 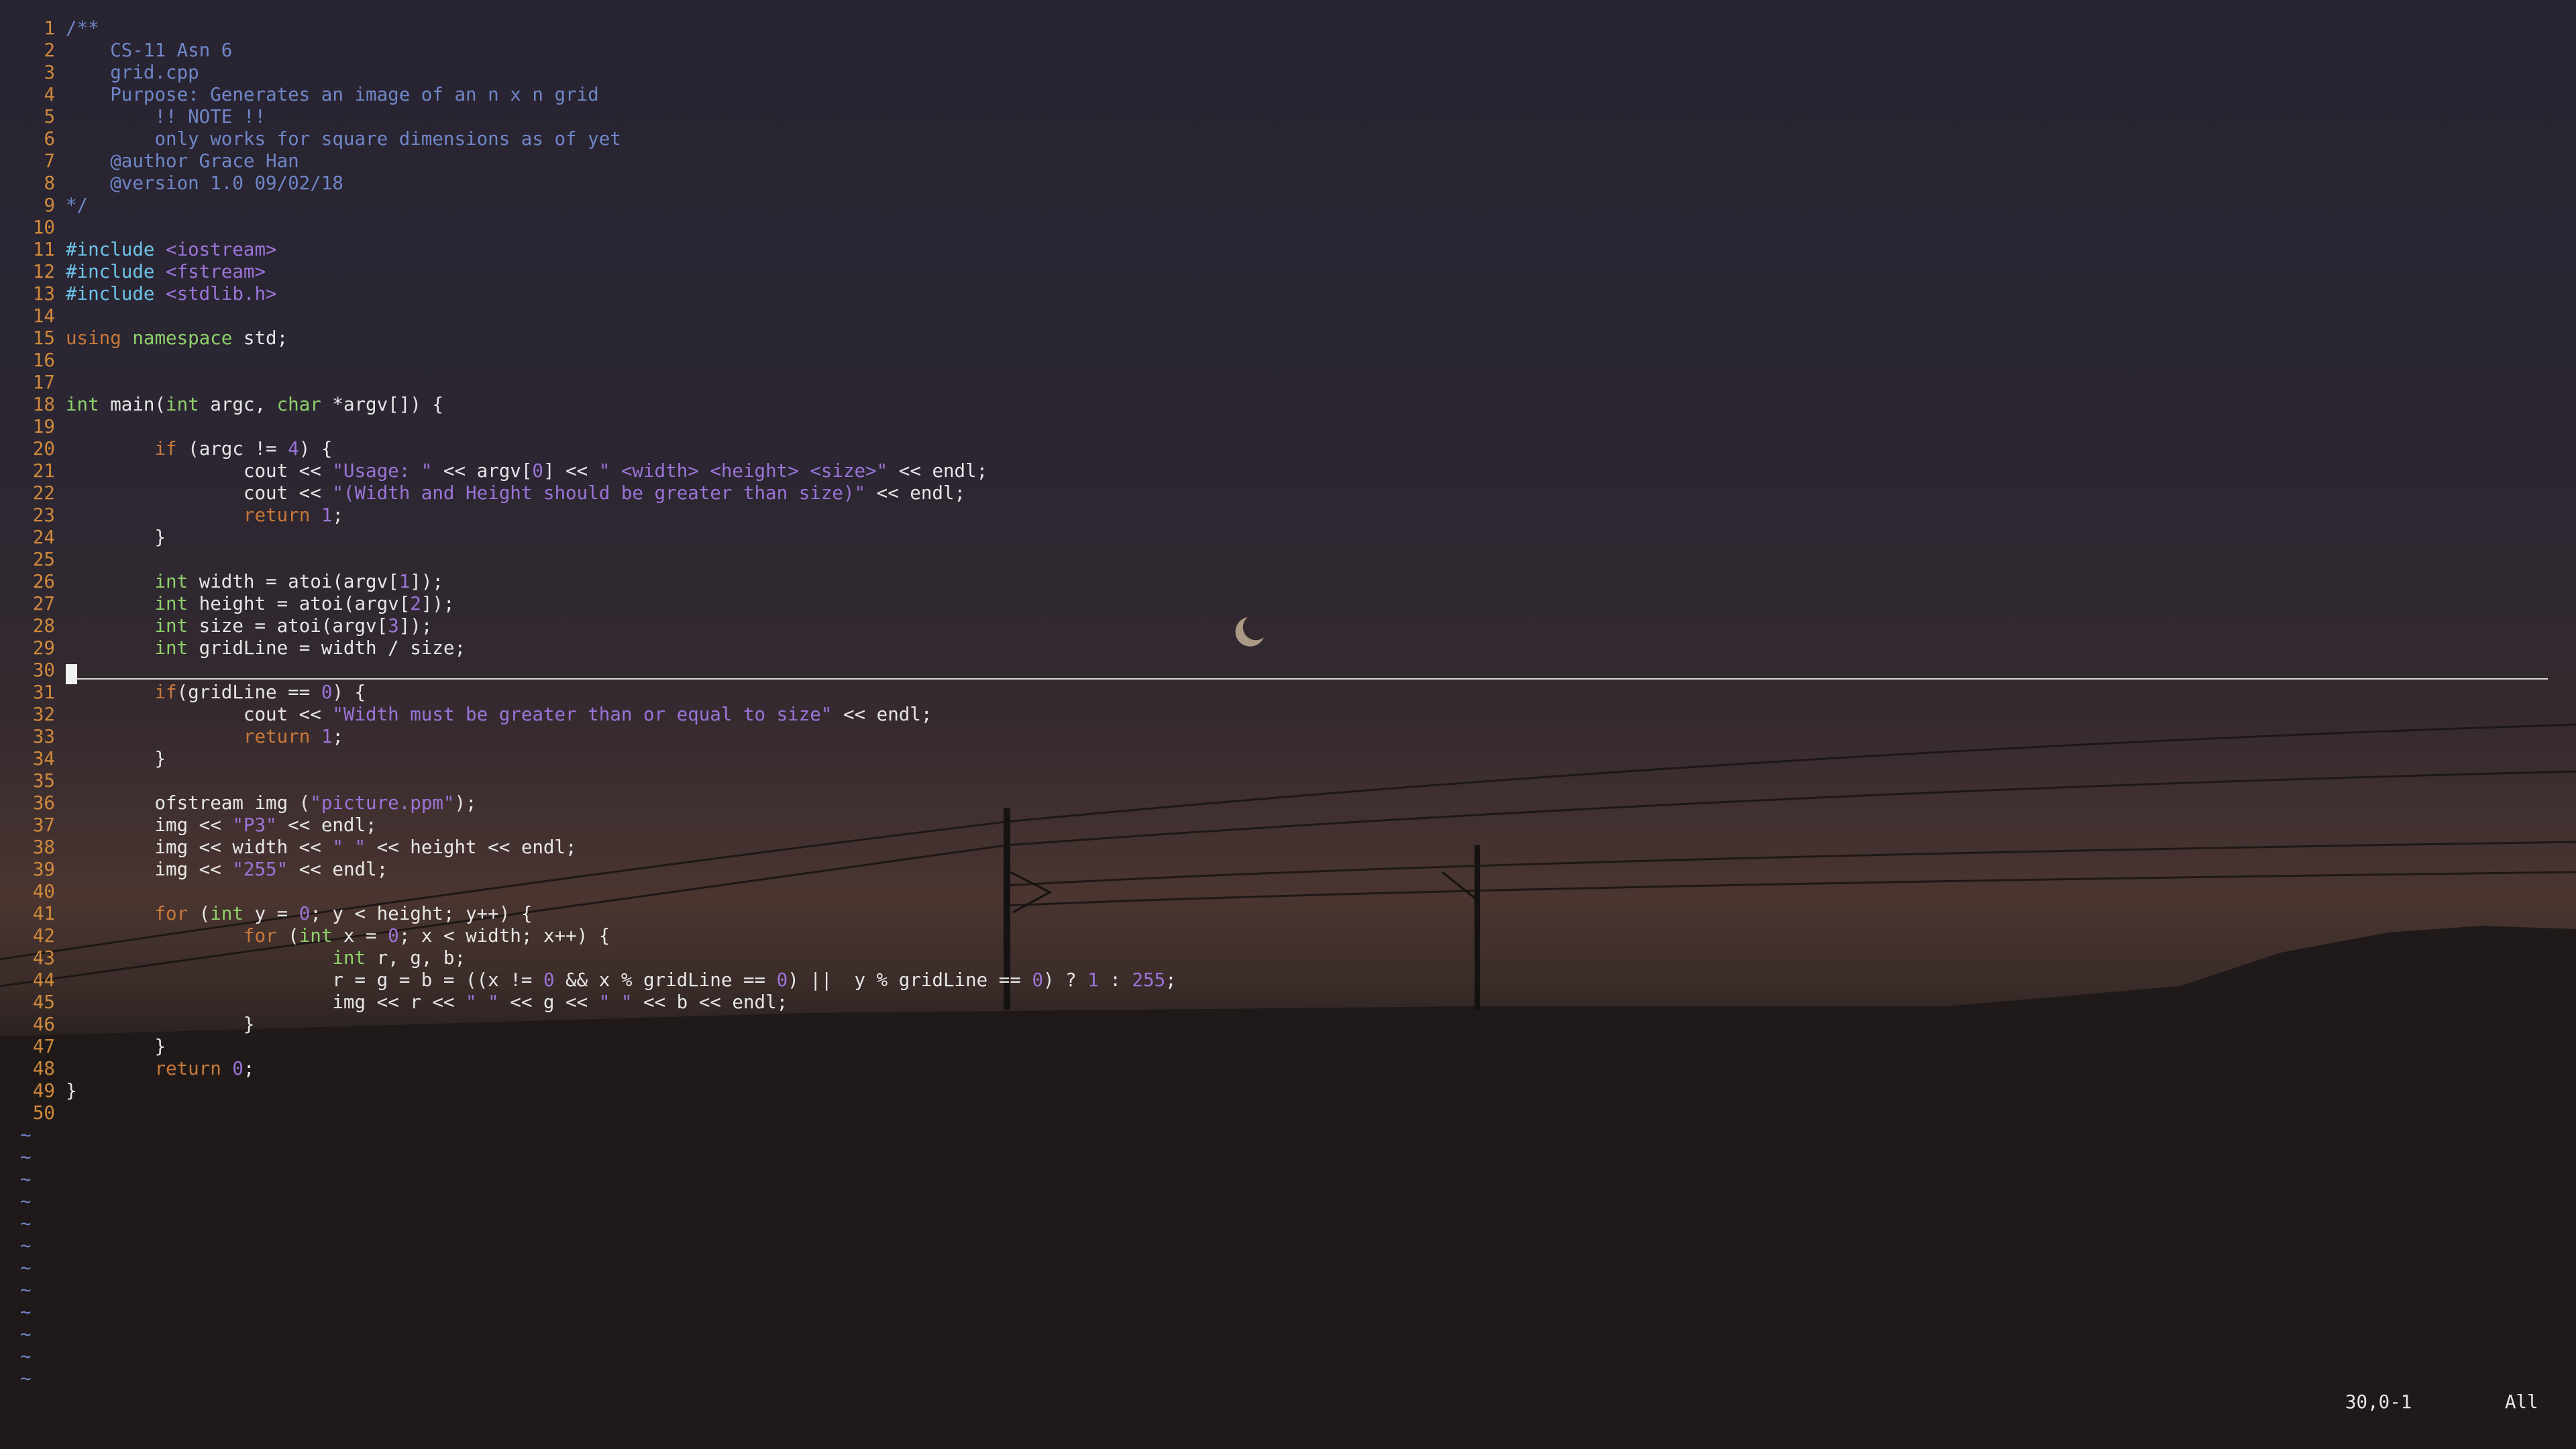 What do you see at coordinates (77, 205) in the screenshot?
I see `code-token: */` at bounding box center [77, 205].